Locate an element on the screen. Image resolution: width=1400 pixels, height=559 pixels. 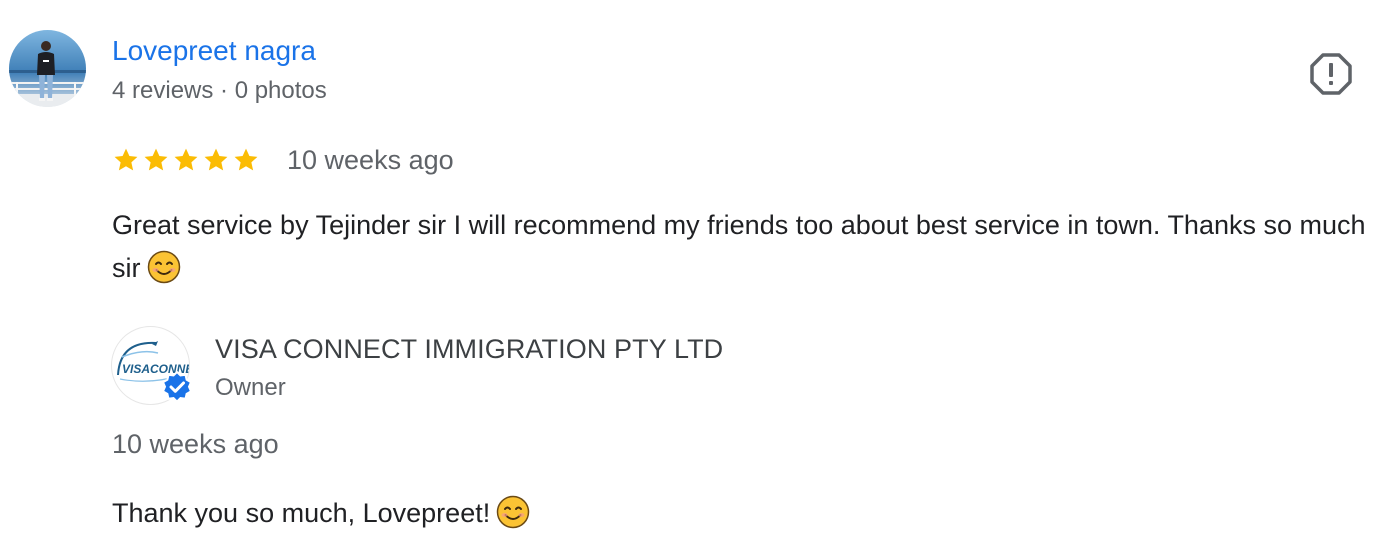
report-review-button is located at coordinates (1331, 74).